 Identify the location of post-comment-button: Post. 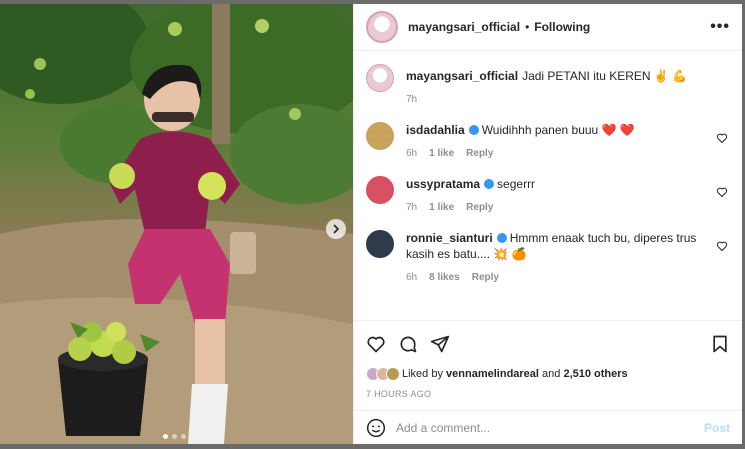
(717, 428).